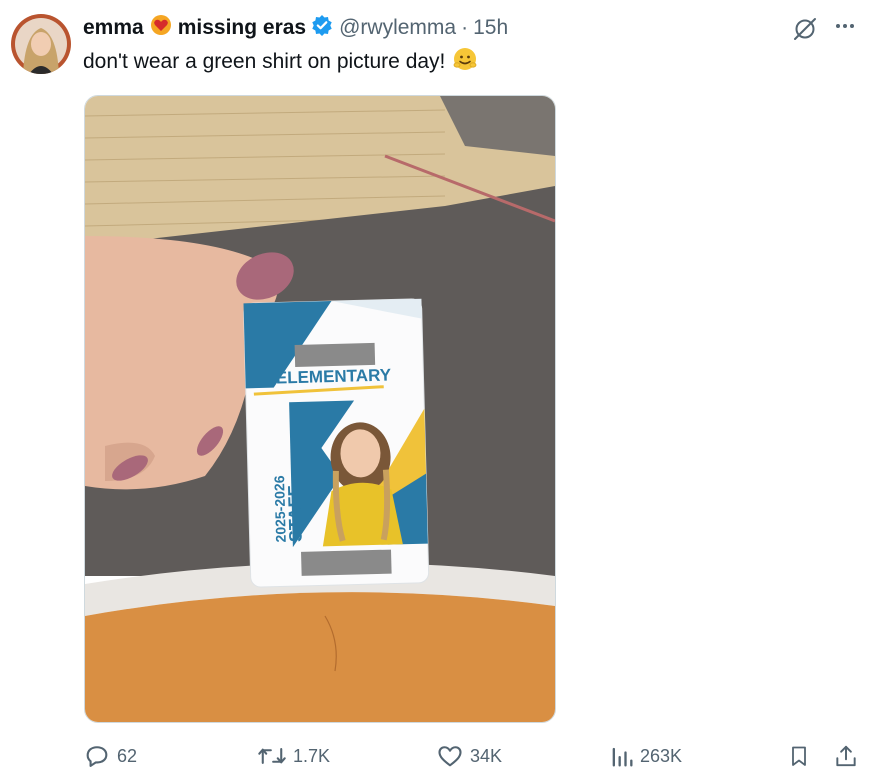  I want to click on reply-button: 62, so click(110, 756).